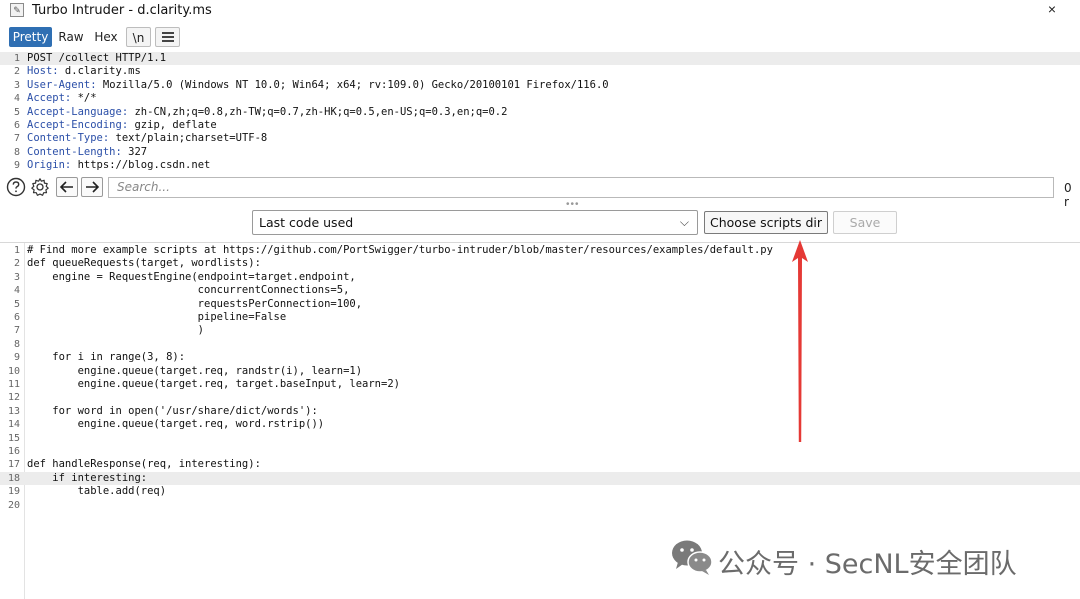 The image size is (1080, 599). What do you see at coordinates (181, 290) in the screenshot?
I see `script-line: 4 concurrentConnections=5,` at bounding box center [181, 290].